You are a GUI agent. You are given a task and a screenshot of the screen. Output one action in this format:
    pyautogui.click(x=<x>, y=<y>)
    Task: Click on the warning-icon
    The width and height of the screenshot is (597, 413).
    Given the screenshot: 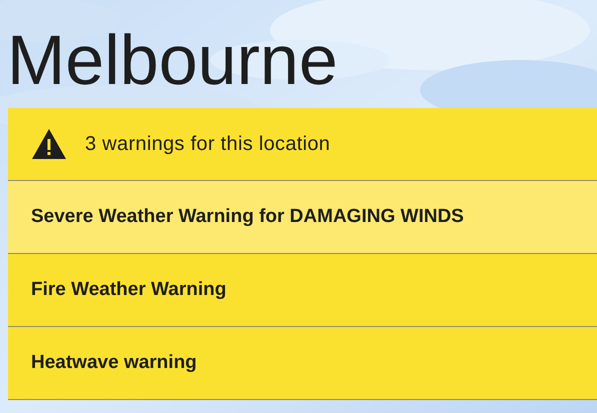 What is the action you would take?
    pyautogui.click(x=49, y=144)
    